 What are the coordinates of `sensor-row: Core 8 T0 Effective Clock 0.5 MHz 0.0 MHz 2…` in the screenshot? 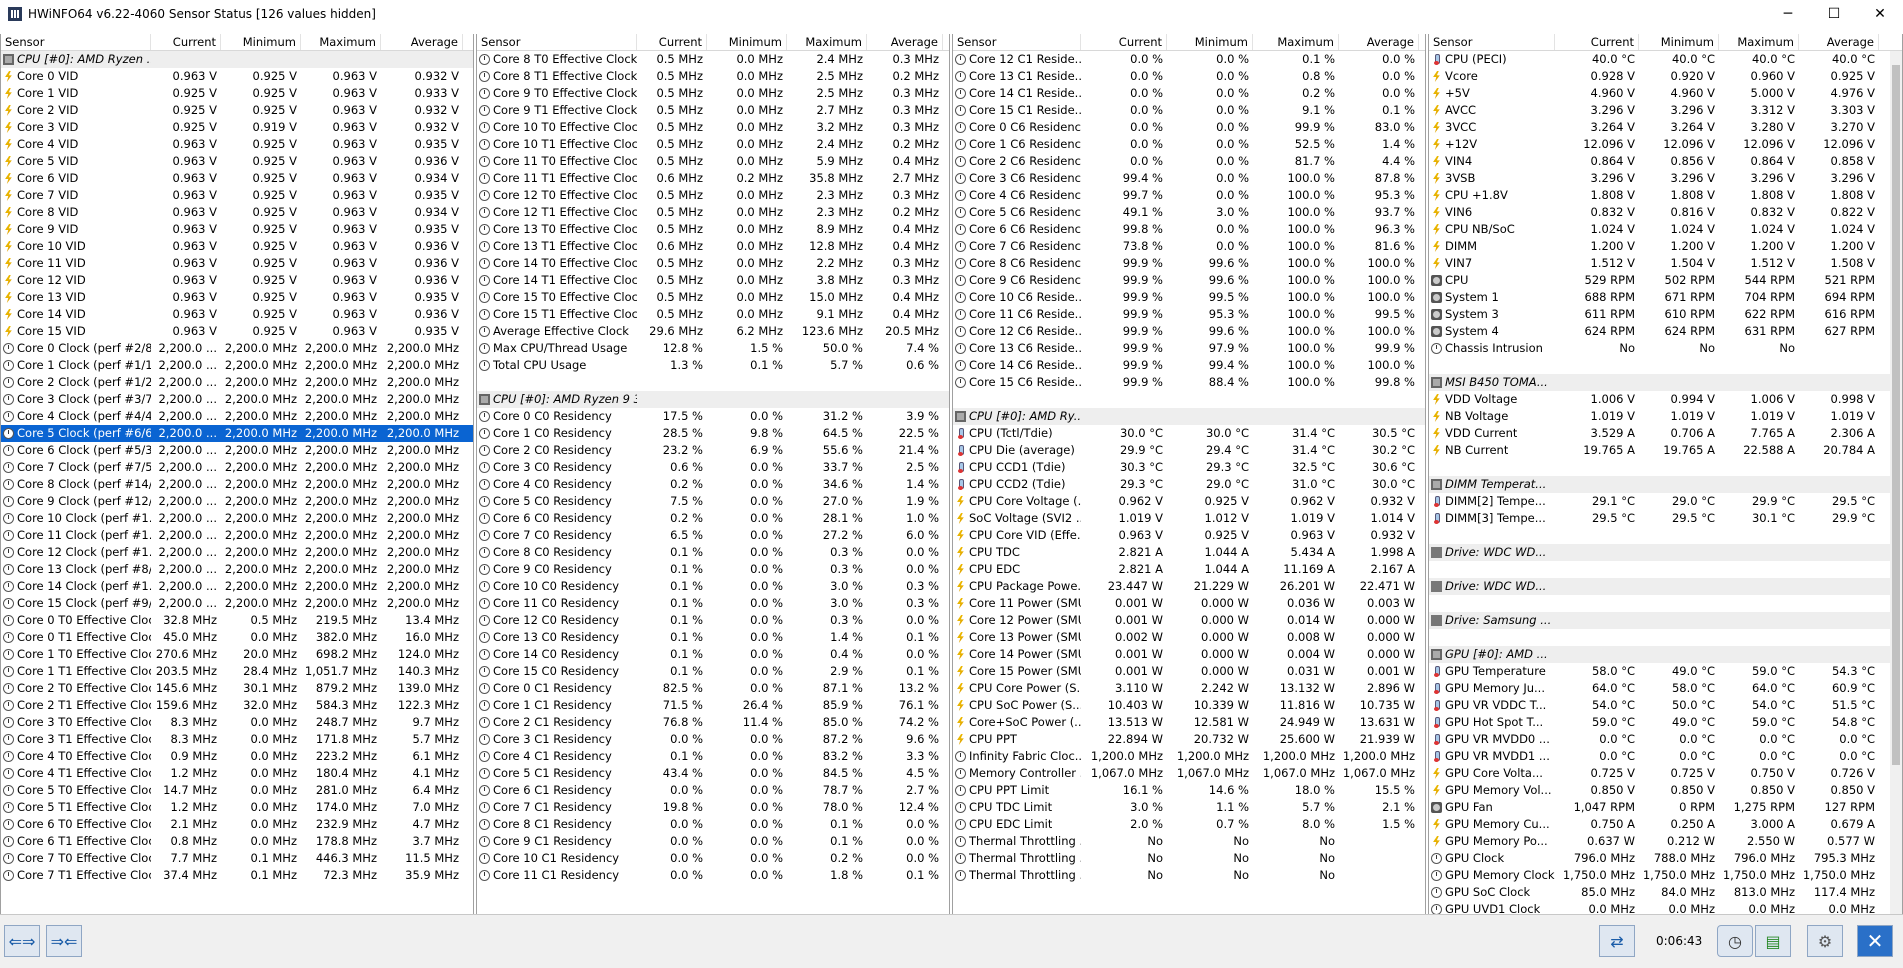 It's located at (713, 59).